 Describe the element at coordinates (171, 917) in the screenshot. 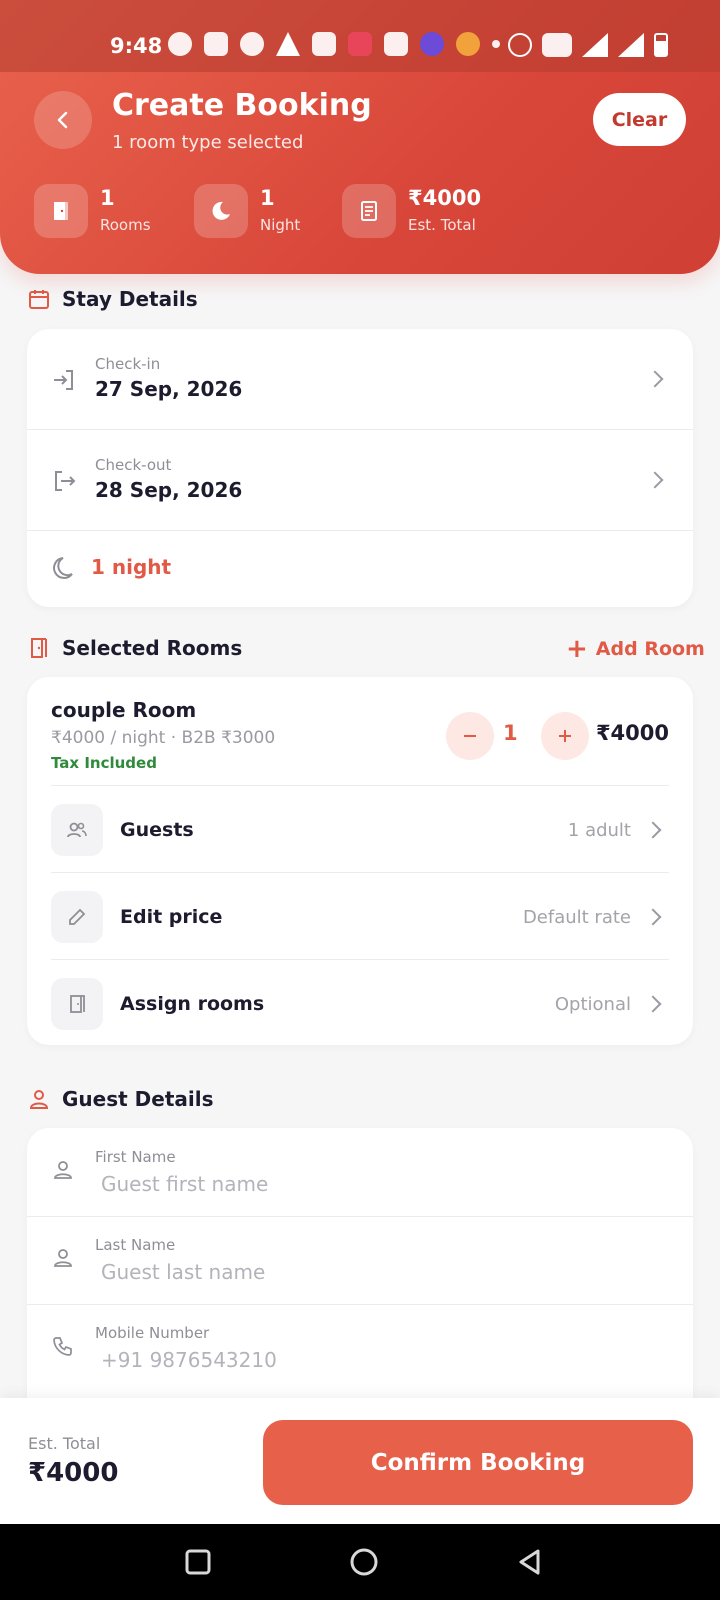

I see `edit-price-label: Edit price` at that location.